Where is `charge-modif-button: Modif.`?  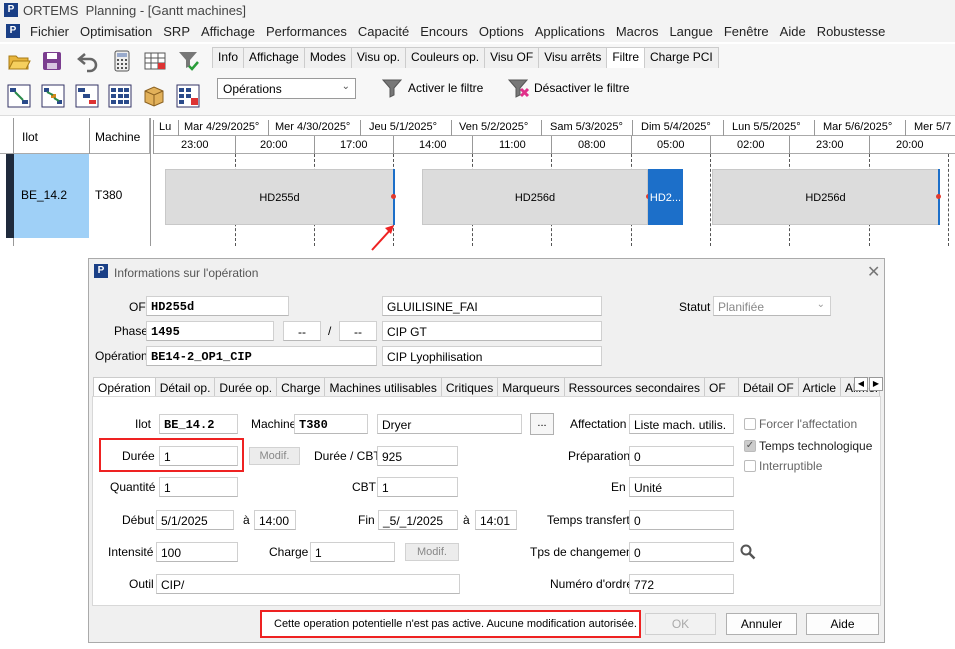
charge-modif-button: Modif. is located at coordinates (432, 552).